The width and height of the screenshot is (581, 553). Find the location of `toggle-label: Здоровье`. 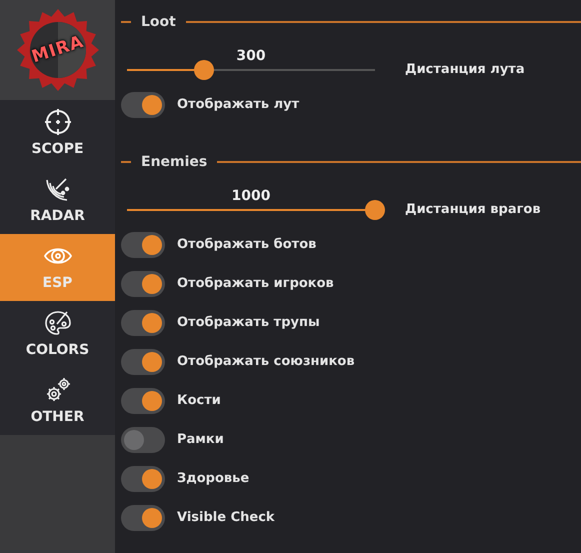

toggle-label: Здоровье is located at coordinates (213, 479).